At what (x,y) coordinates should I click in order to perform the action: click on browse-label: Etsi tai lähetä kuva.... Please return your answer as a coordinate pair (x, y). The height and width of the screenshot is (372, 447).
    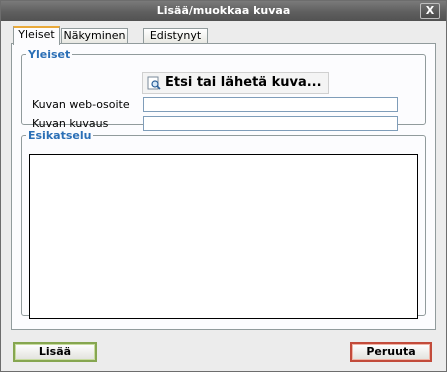
    Looking at the image, I should click on (243, 82).